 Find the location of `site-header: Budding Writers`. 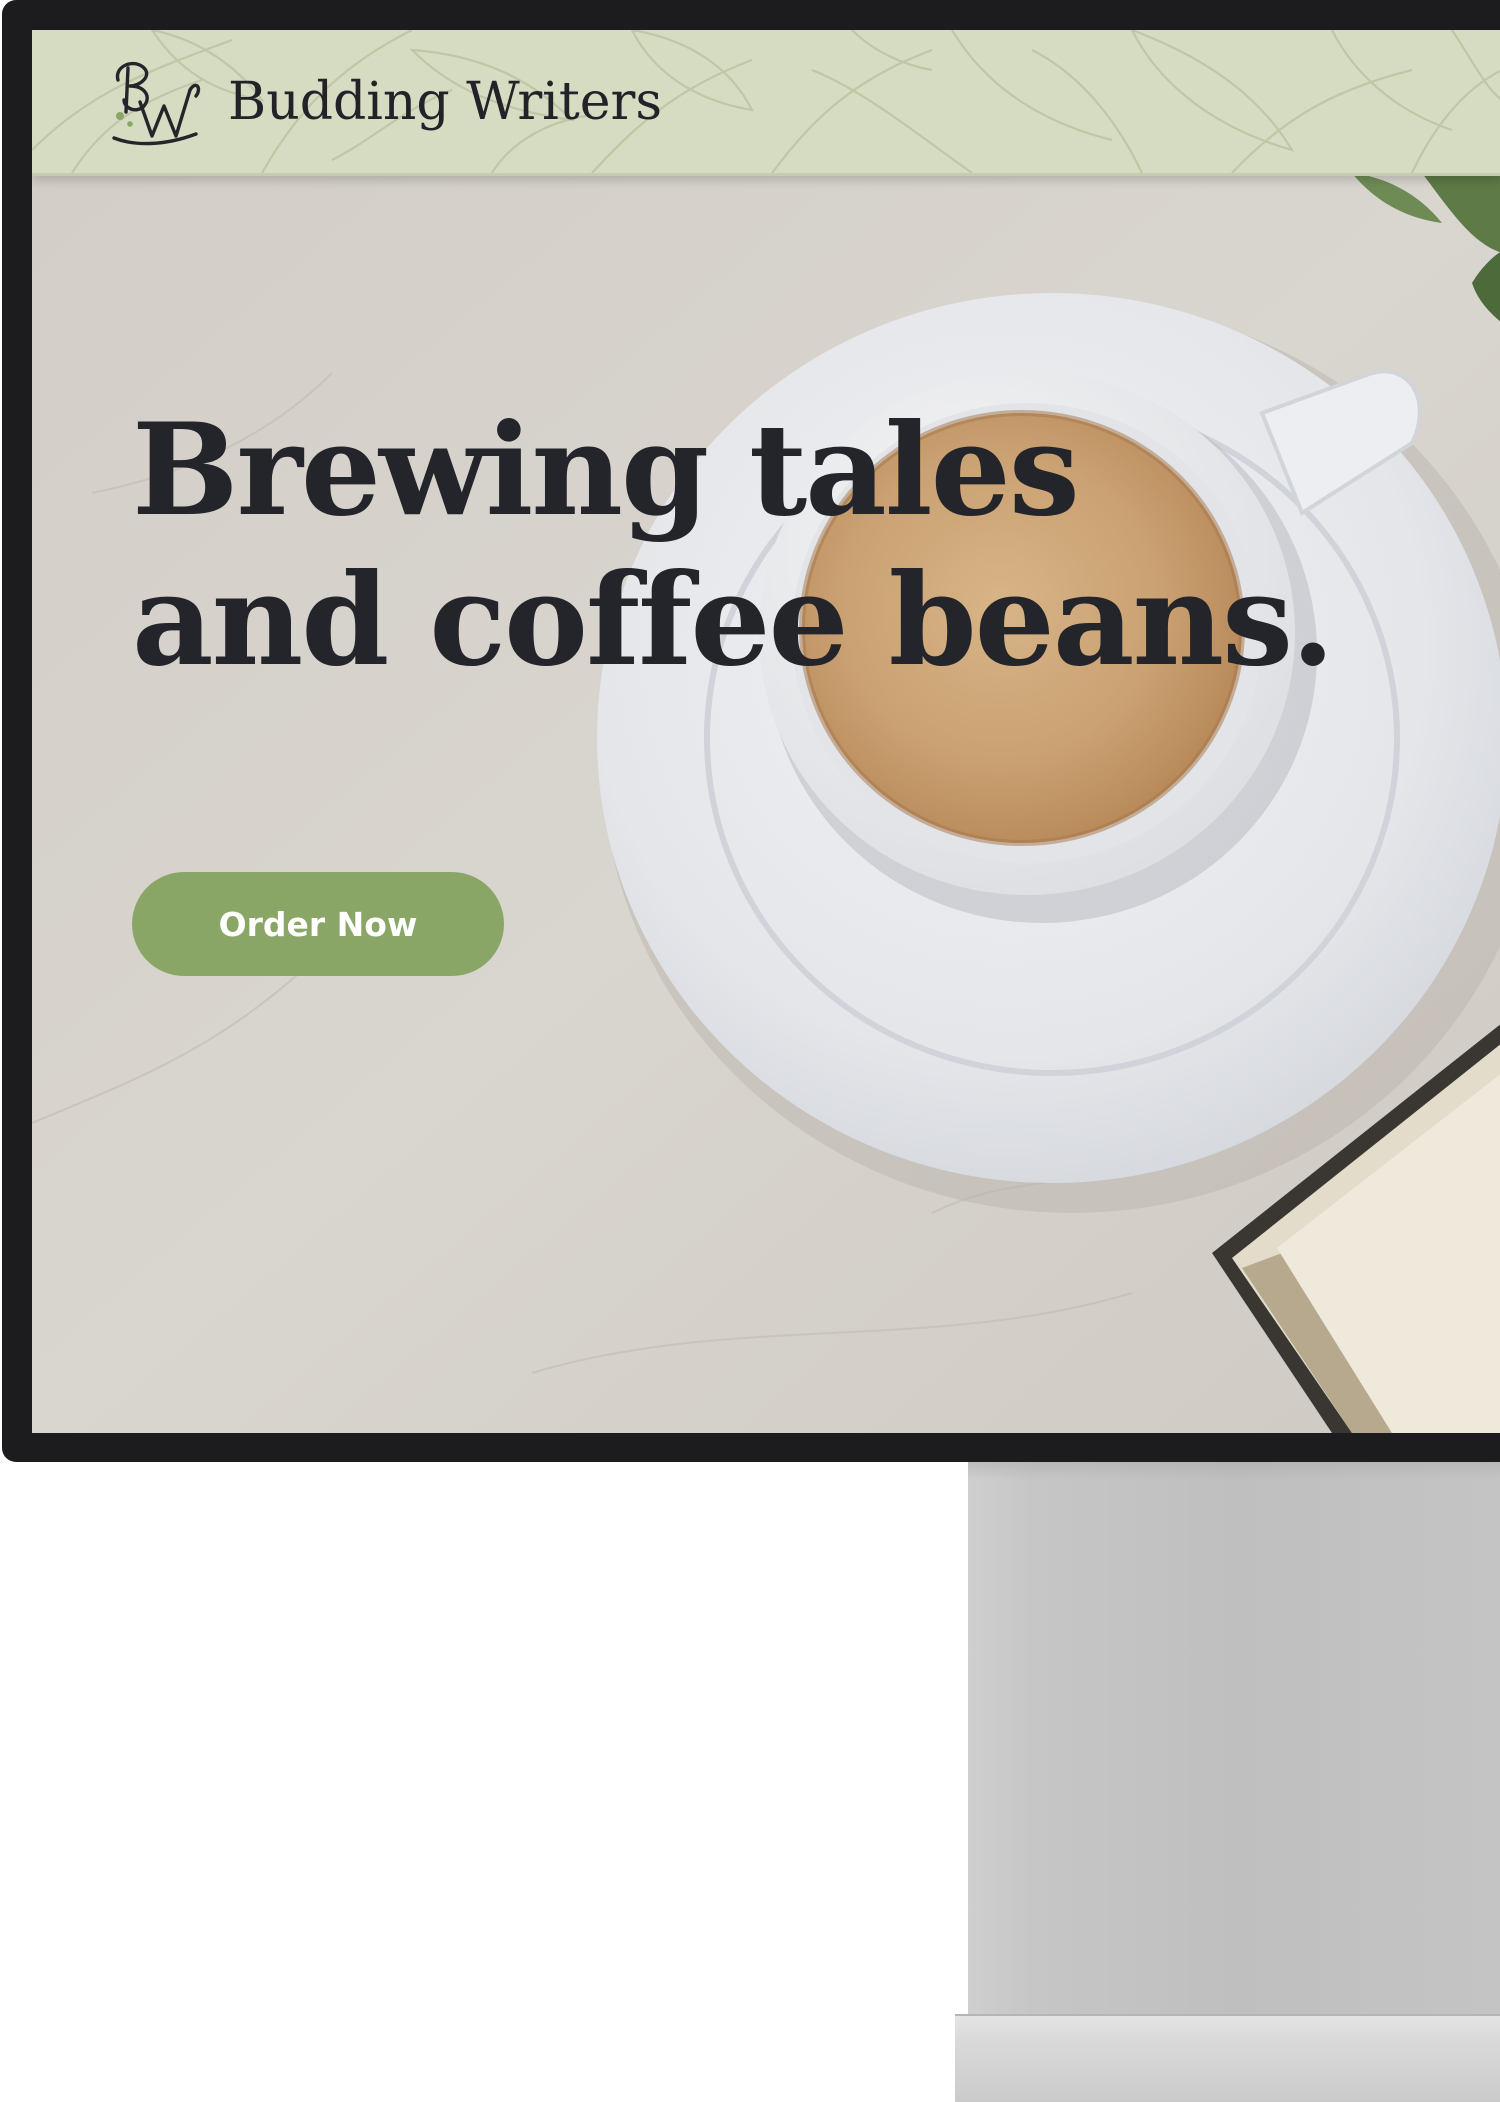

site-header: Budding Writers is located at coordinates (766, 103).